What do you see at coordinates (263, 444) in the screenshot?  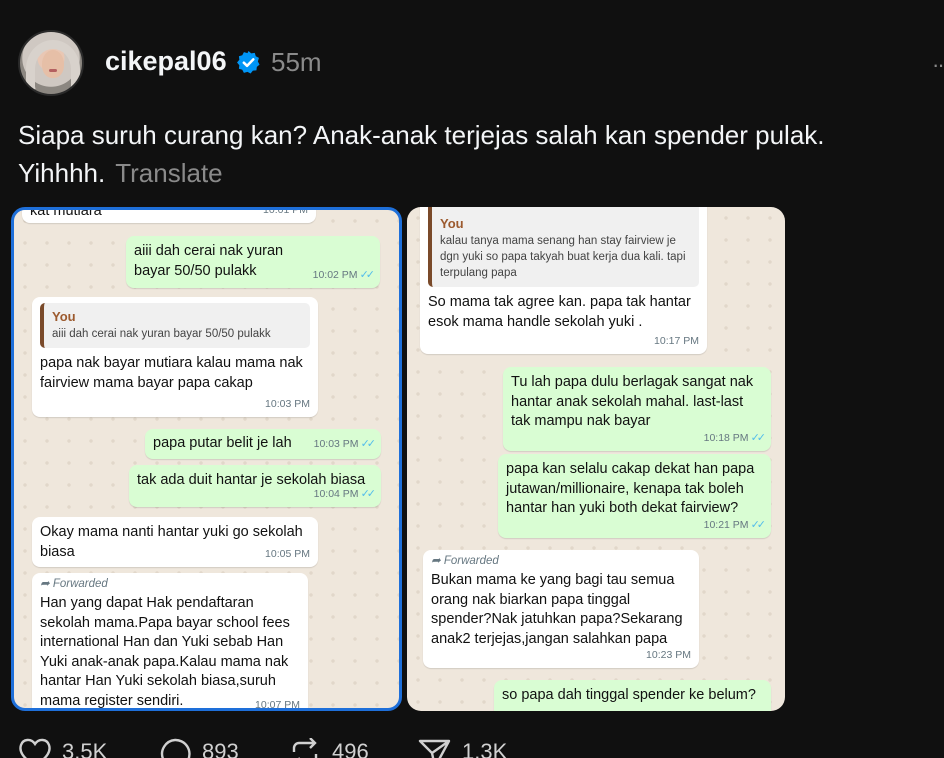 I see `message-bubble: papa putar belit je lah 10:03 PM ✓✓` at bounding box center [263, 444].